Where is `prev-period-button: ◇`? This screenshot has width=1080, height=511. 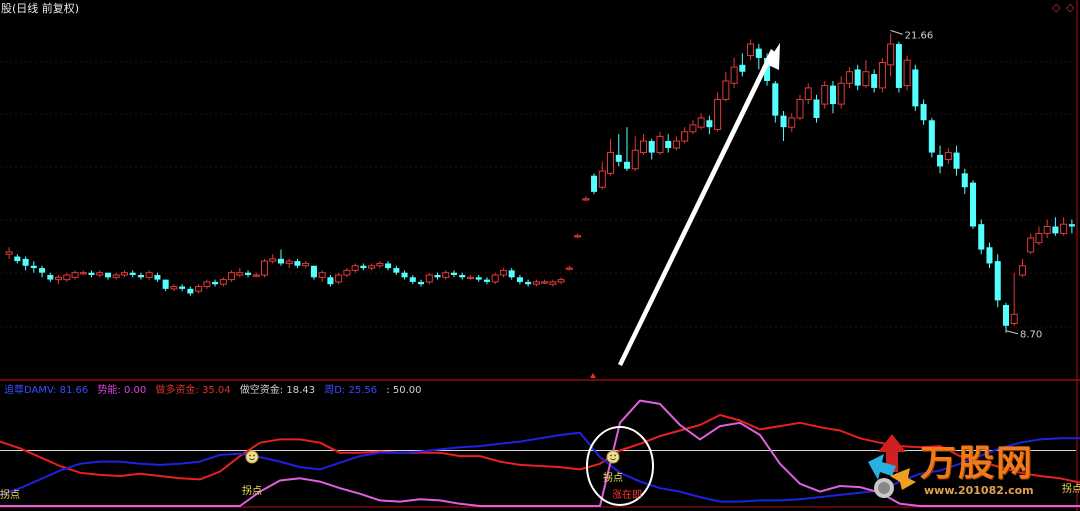
prev-period-button: ◇ is located at coordinates (1056, 7).